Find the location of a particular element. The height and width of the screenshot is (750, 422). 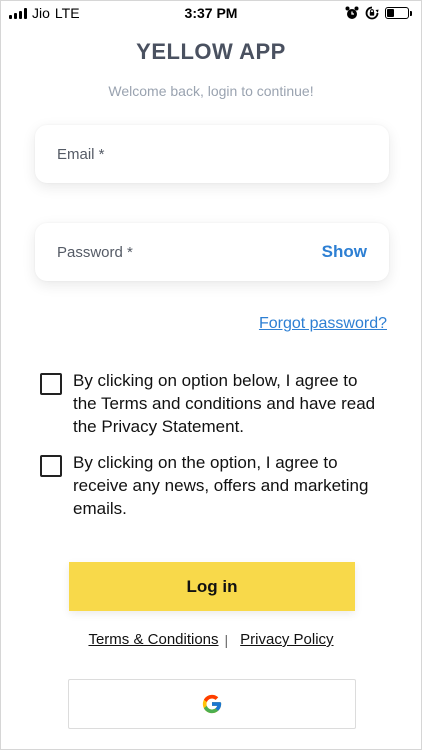

show-password-button: Show is located at coordinates (344, 252).